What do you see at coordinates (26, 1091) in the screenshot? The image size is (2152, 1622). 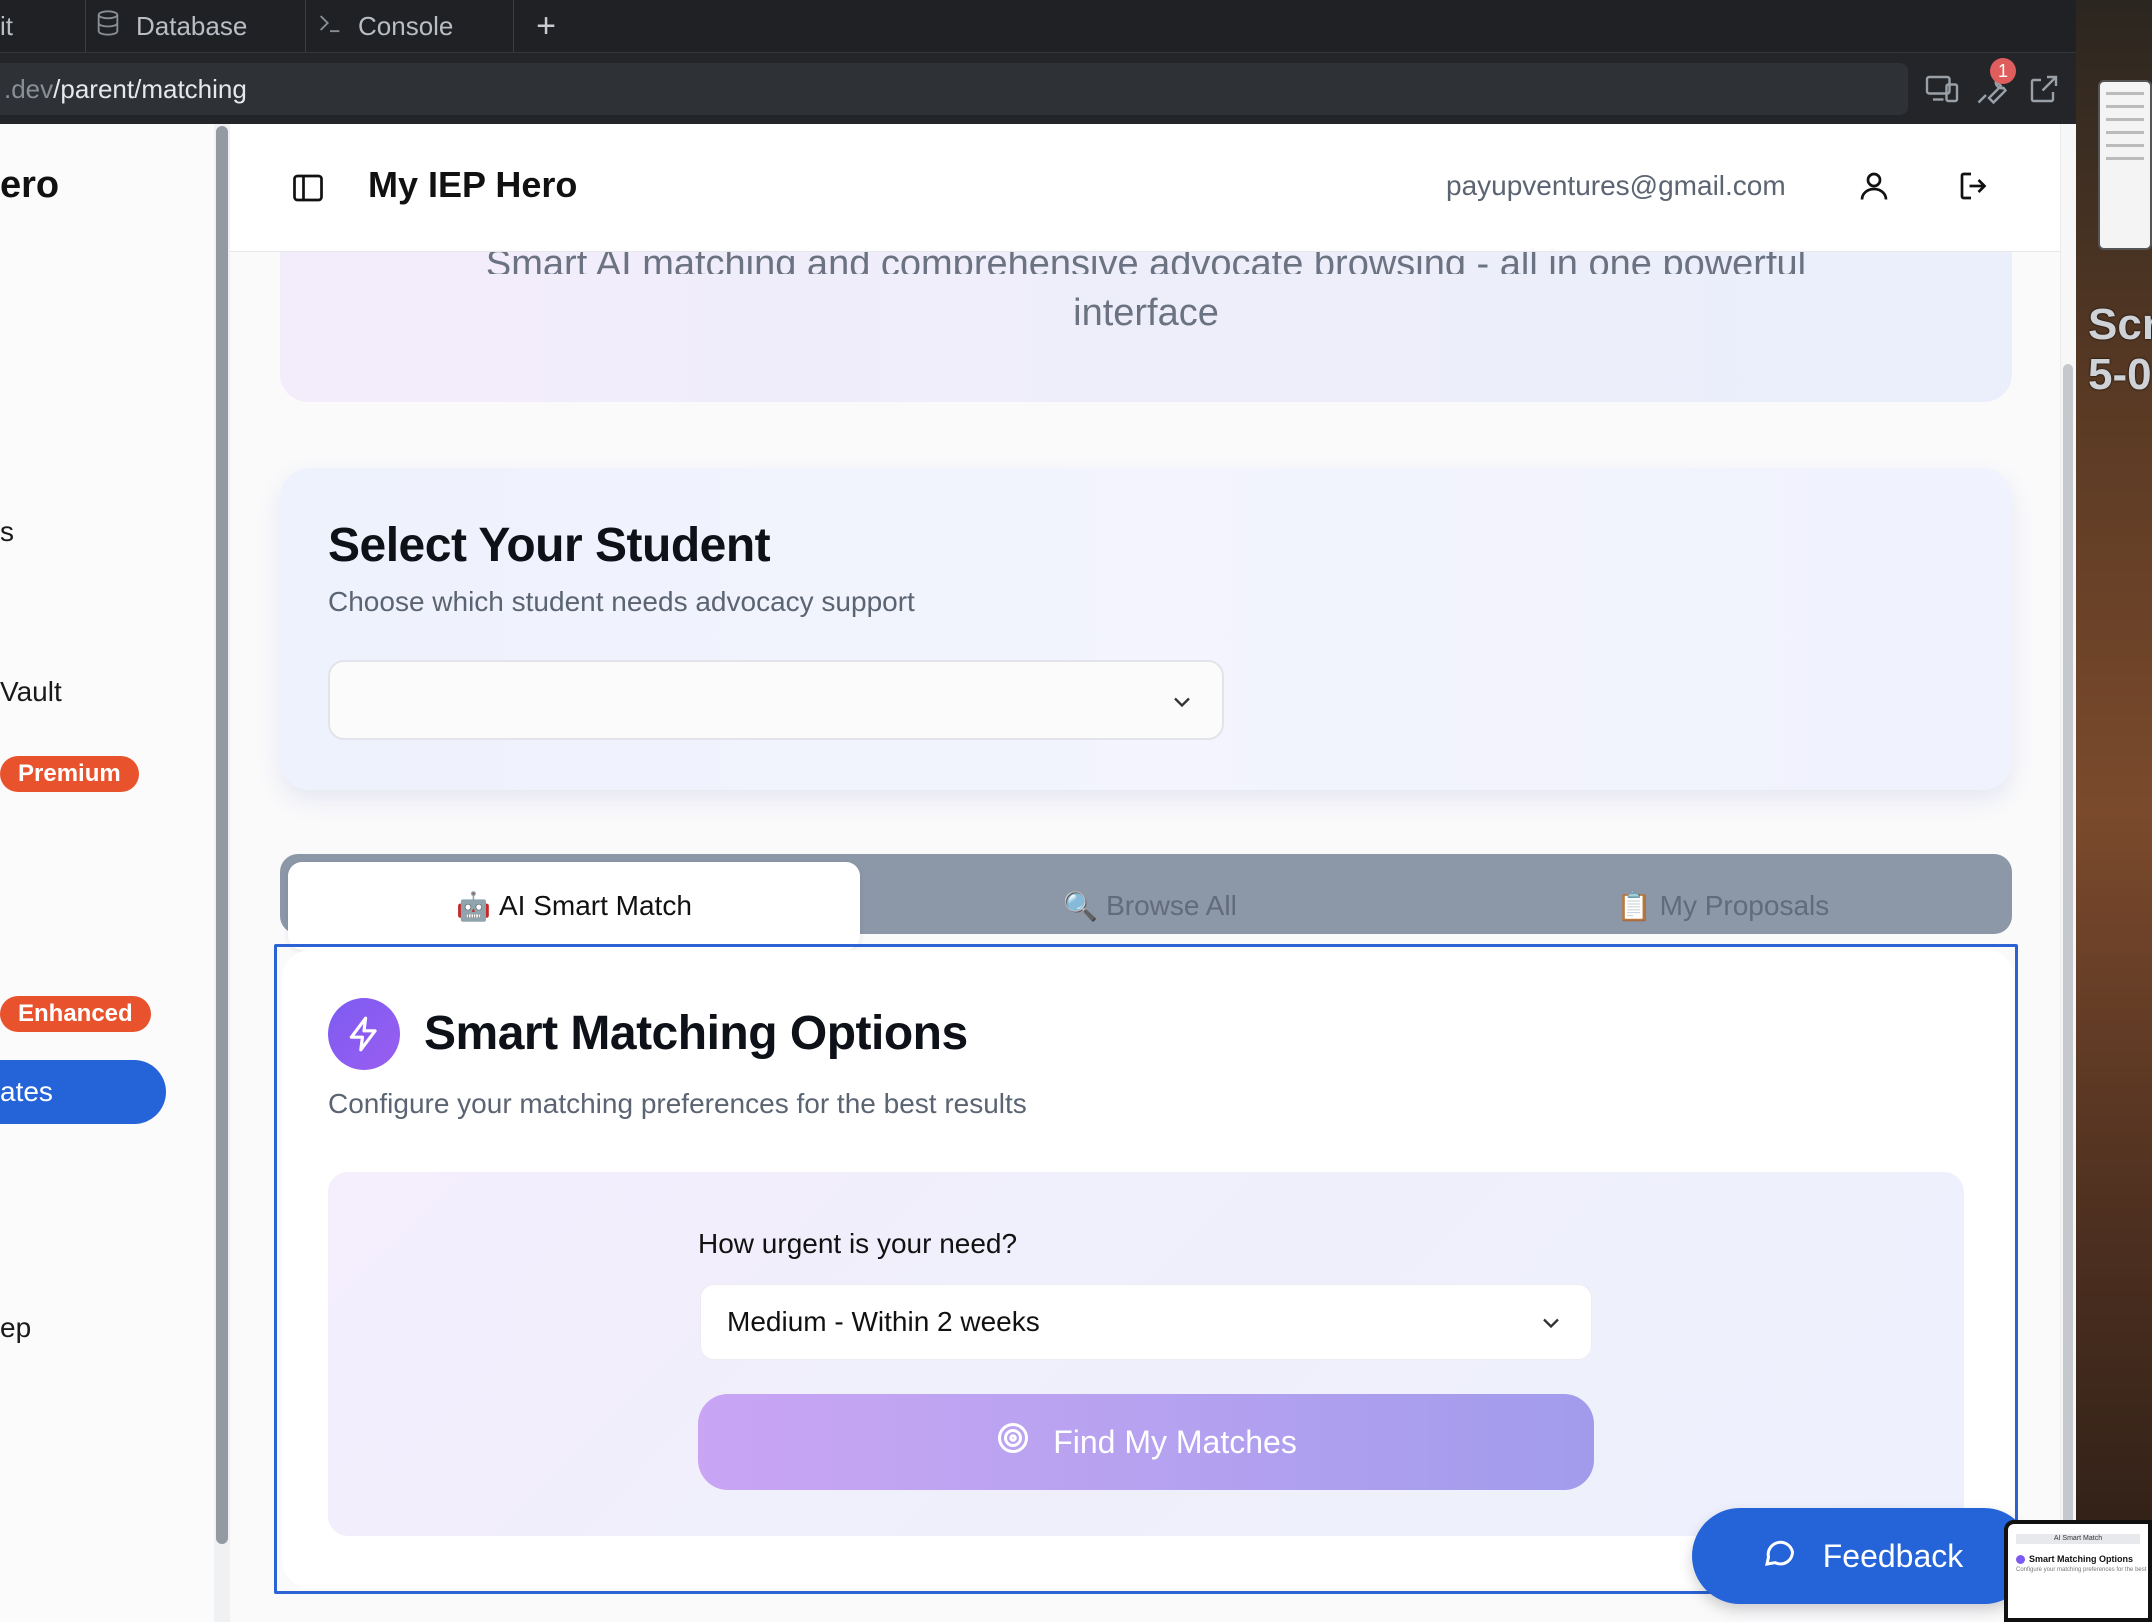 I see `sidebar-item-label: ates` at bounding box center [26, 1091].